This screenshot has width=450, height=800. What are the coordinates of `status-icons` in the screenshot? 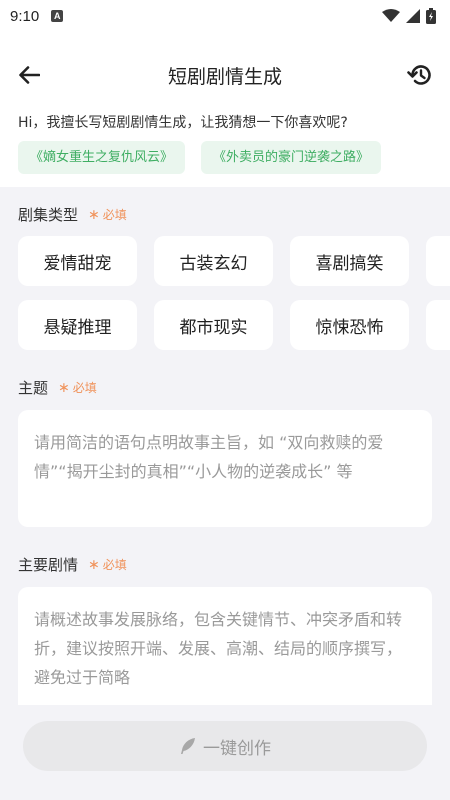 It's located at (409, 16).